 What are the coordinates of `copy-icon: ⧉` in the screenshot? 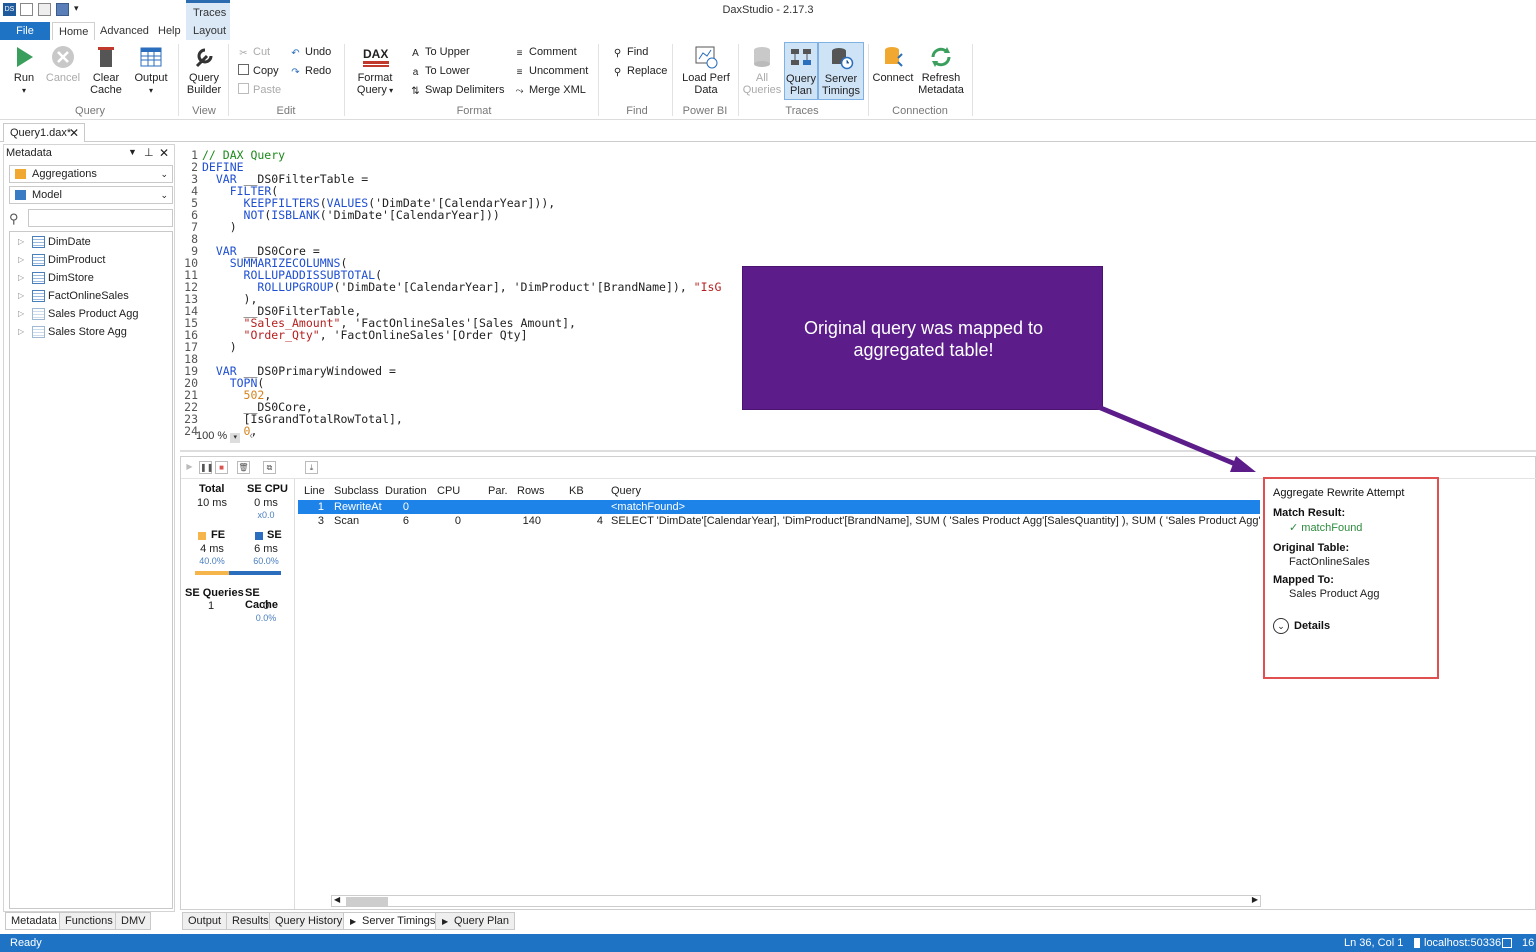 It's located at (269, 467).